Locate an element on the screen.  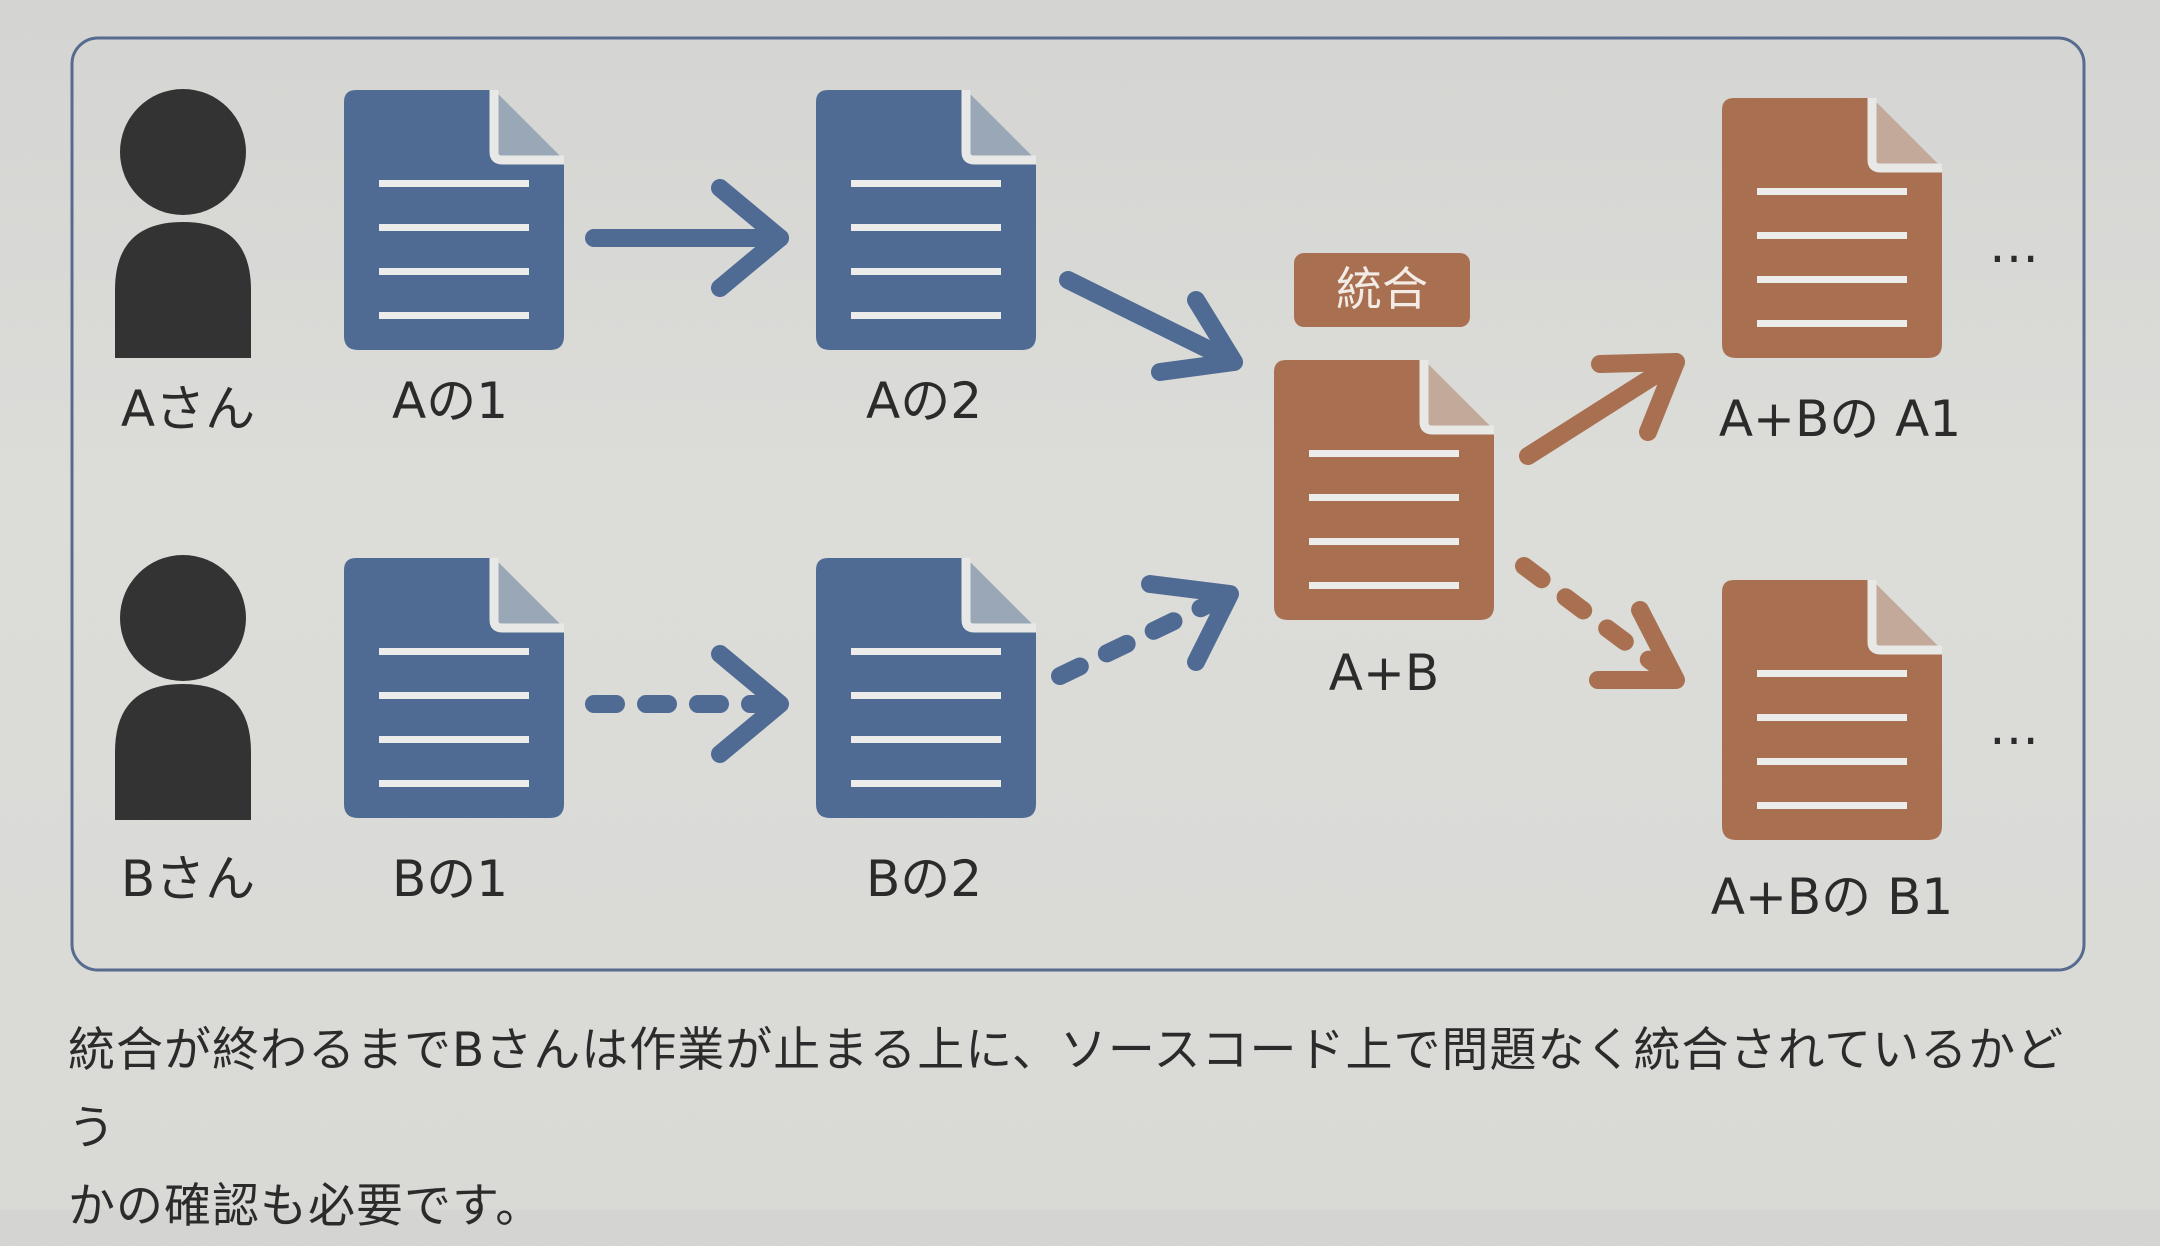
doc-a1-label: Aの1 is located at coordinates (450, 401).